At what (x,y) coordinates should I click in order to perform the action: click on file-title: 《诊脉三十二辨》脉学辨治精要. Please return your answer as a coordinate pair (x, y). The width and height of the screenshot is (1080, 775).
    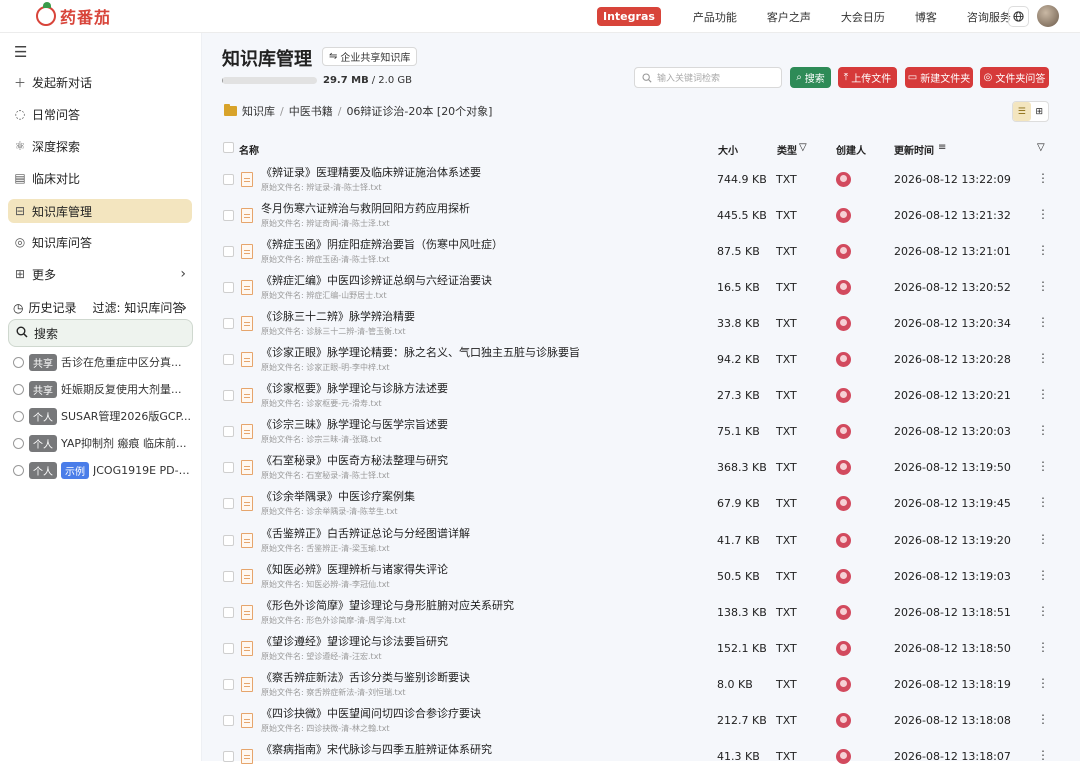
    Looking at the image, I should click on (338, 316).